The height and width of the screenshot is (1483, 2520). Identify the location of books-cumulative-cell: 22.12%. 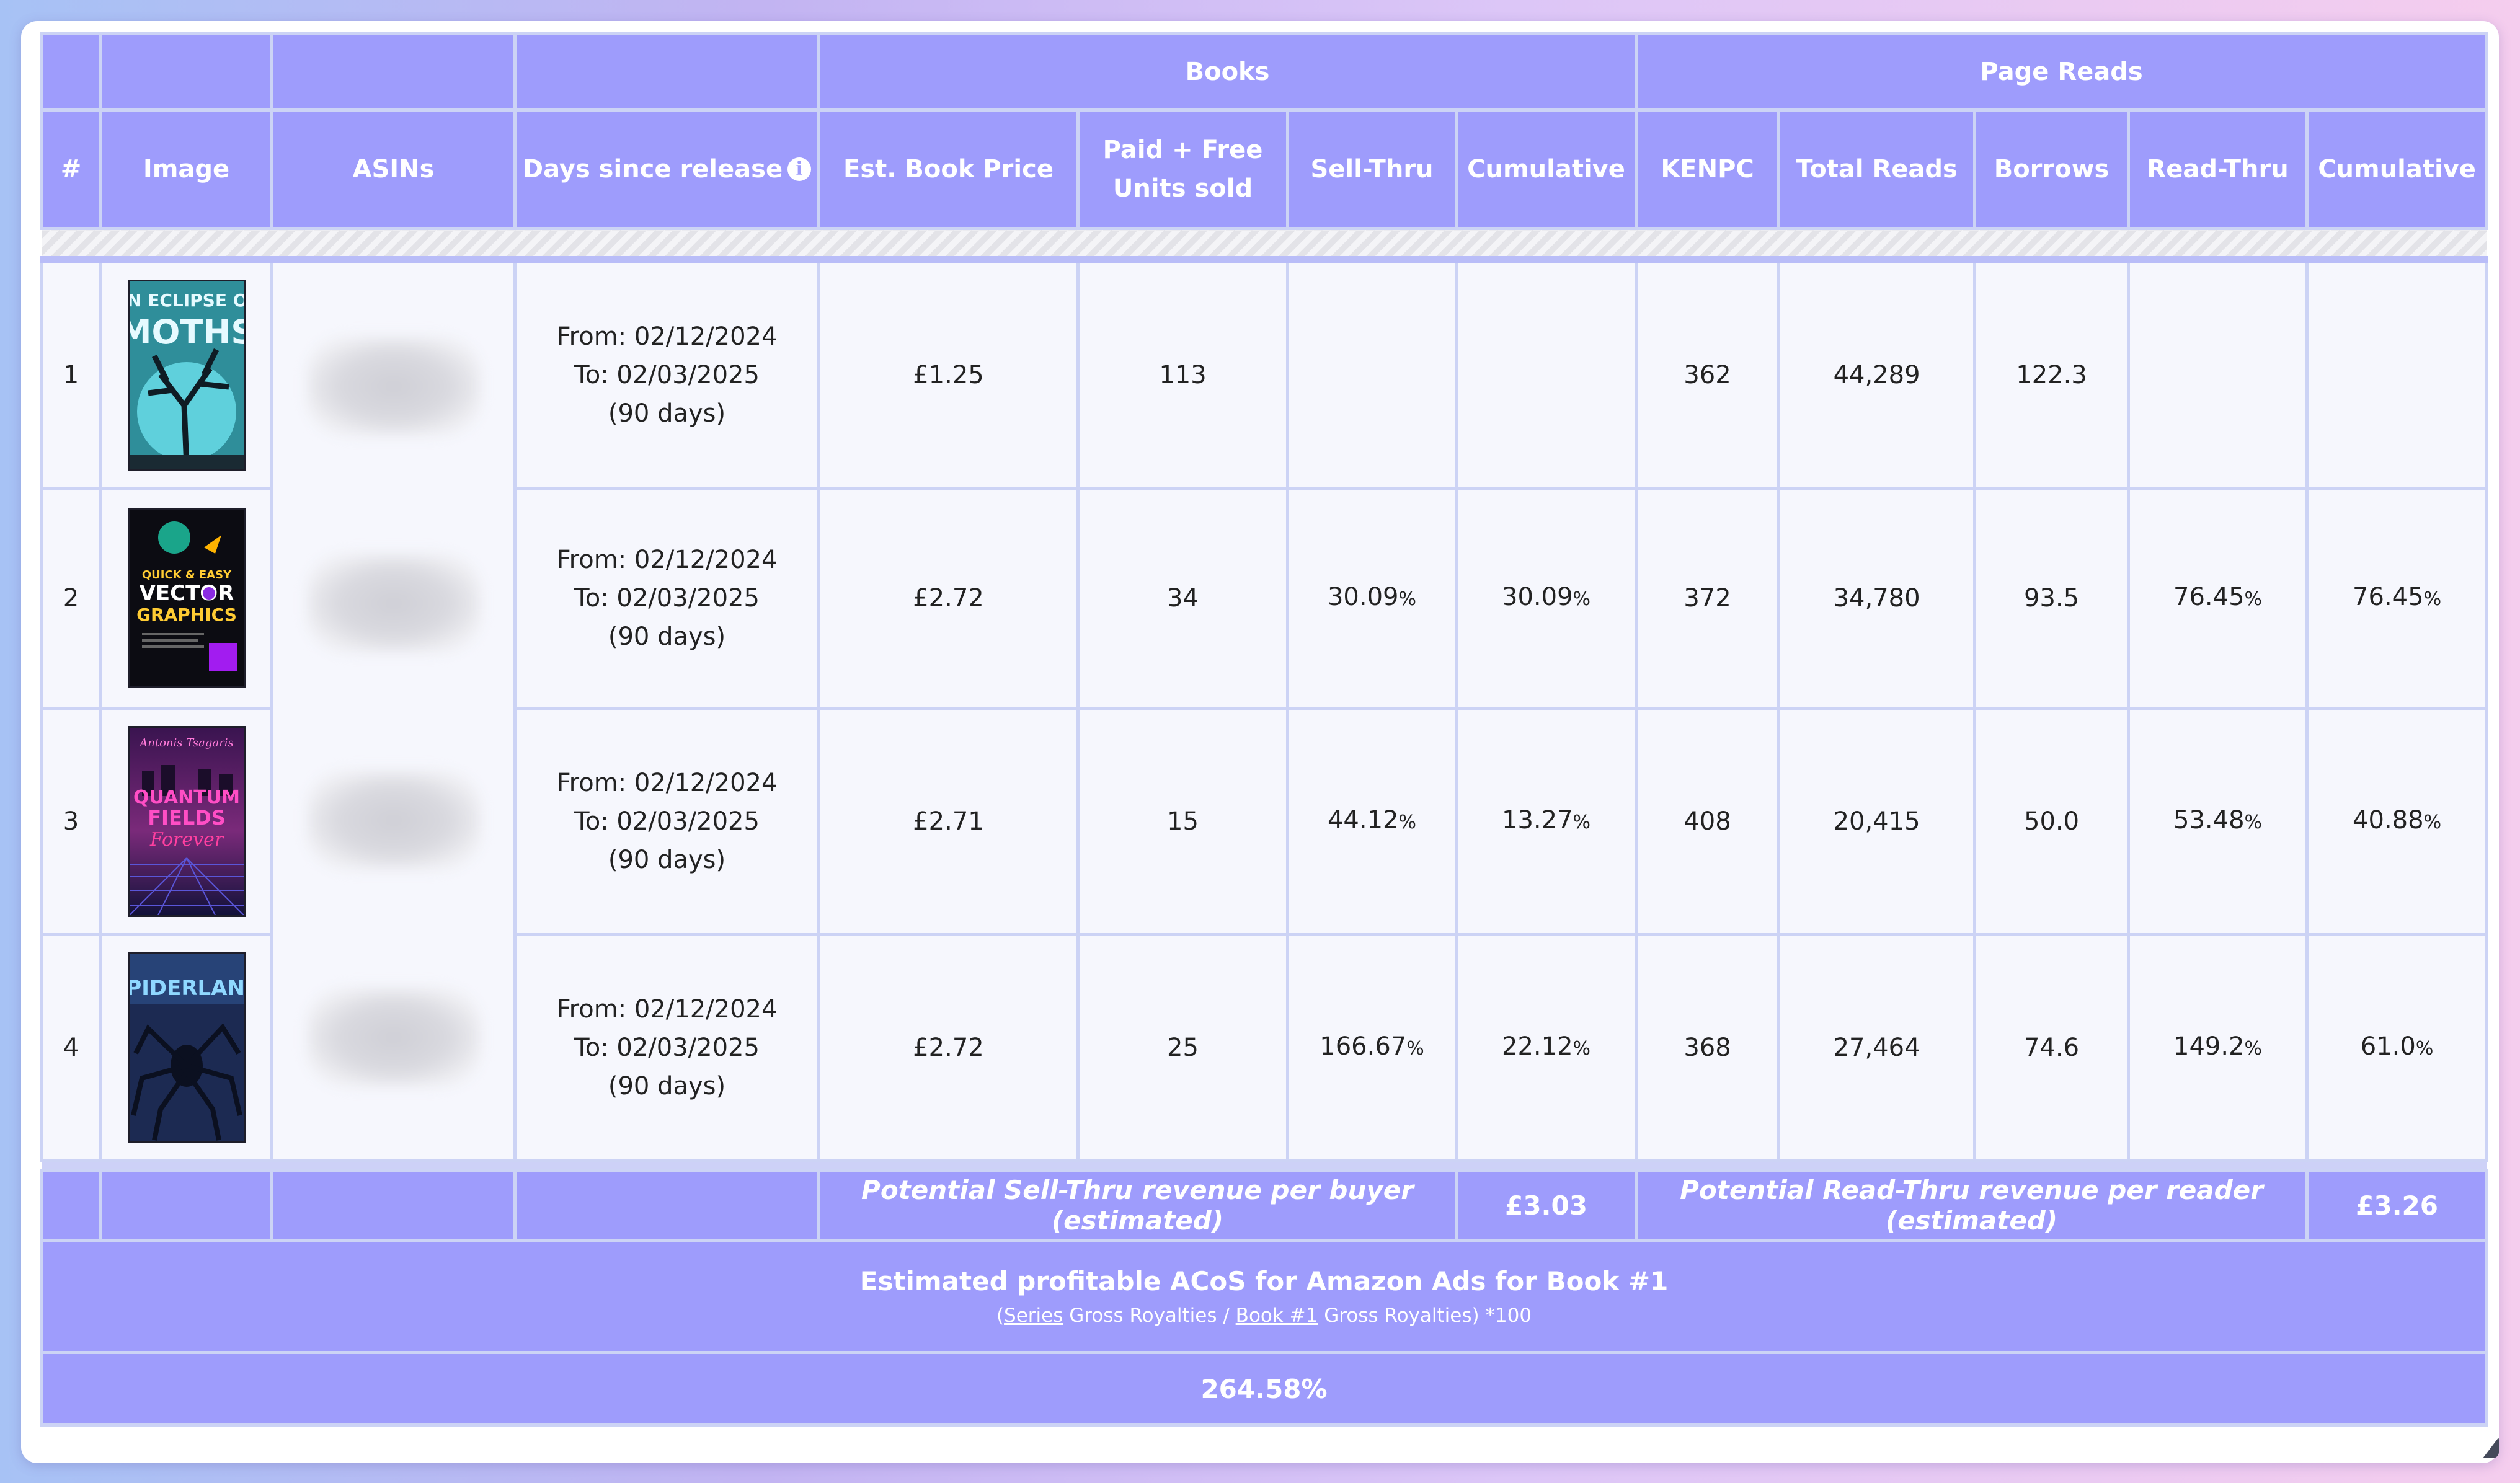
(1546, 1047).